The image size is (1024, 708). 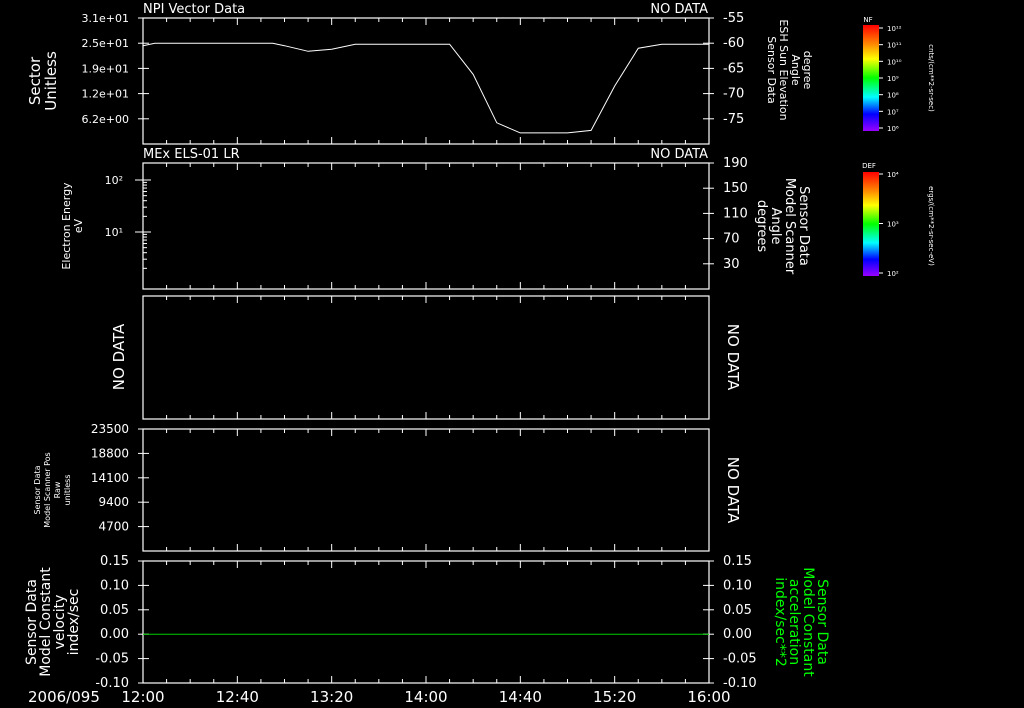 What do you see at coordinates (708, 697) in the screenshot?
I see `x-tick-label: 16:00` at bounding box center [708, 697].